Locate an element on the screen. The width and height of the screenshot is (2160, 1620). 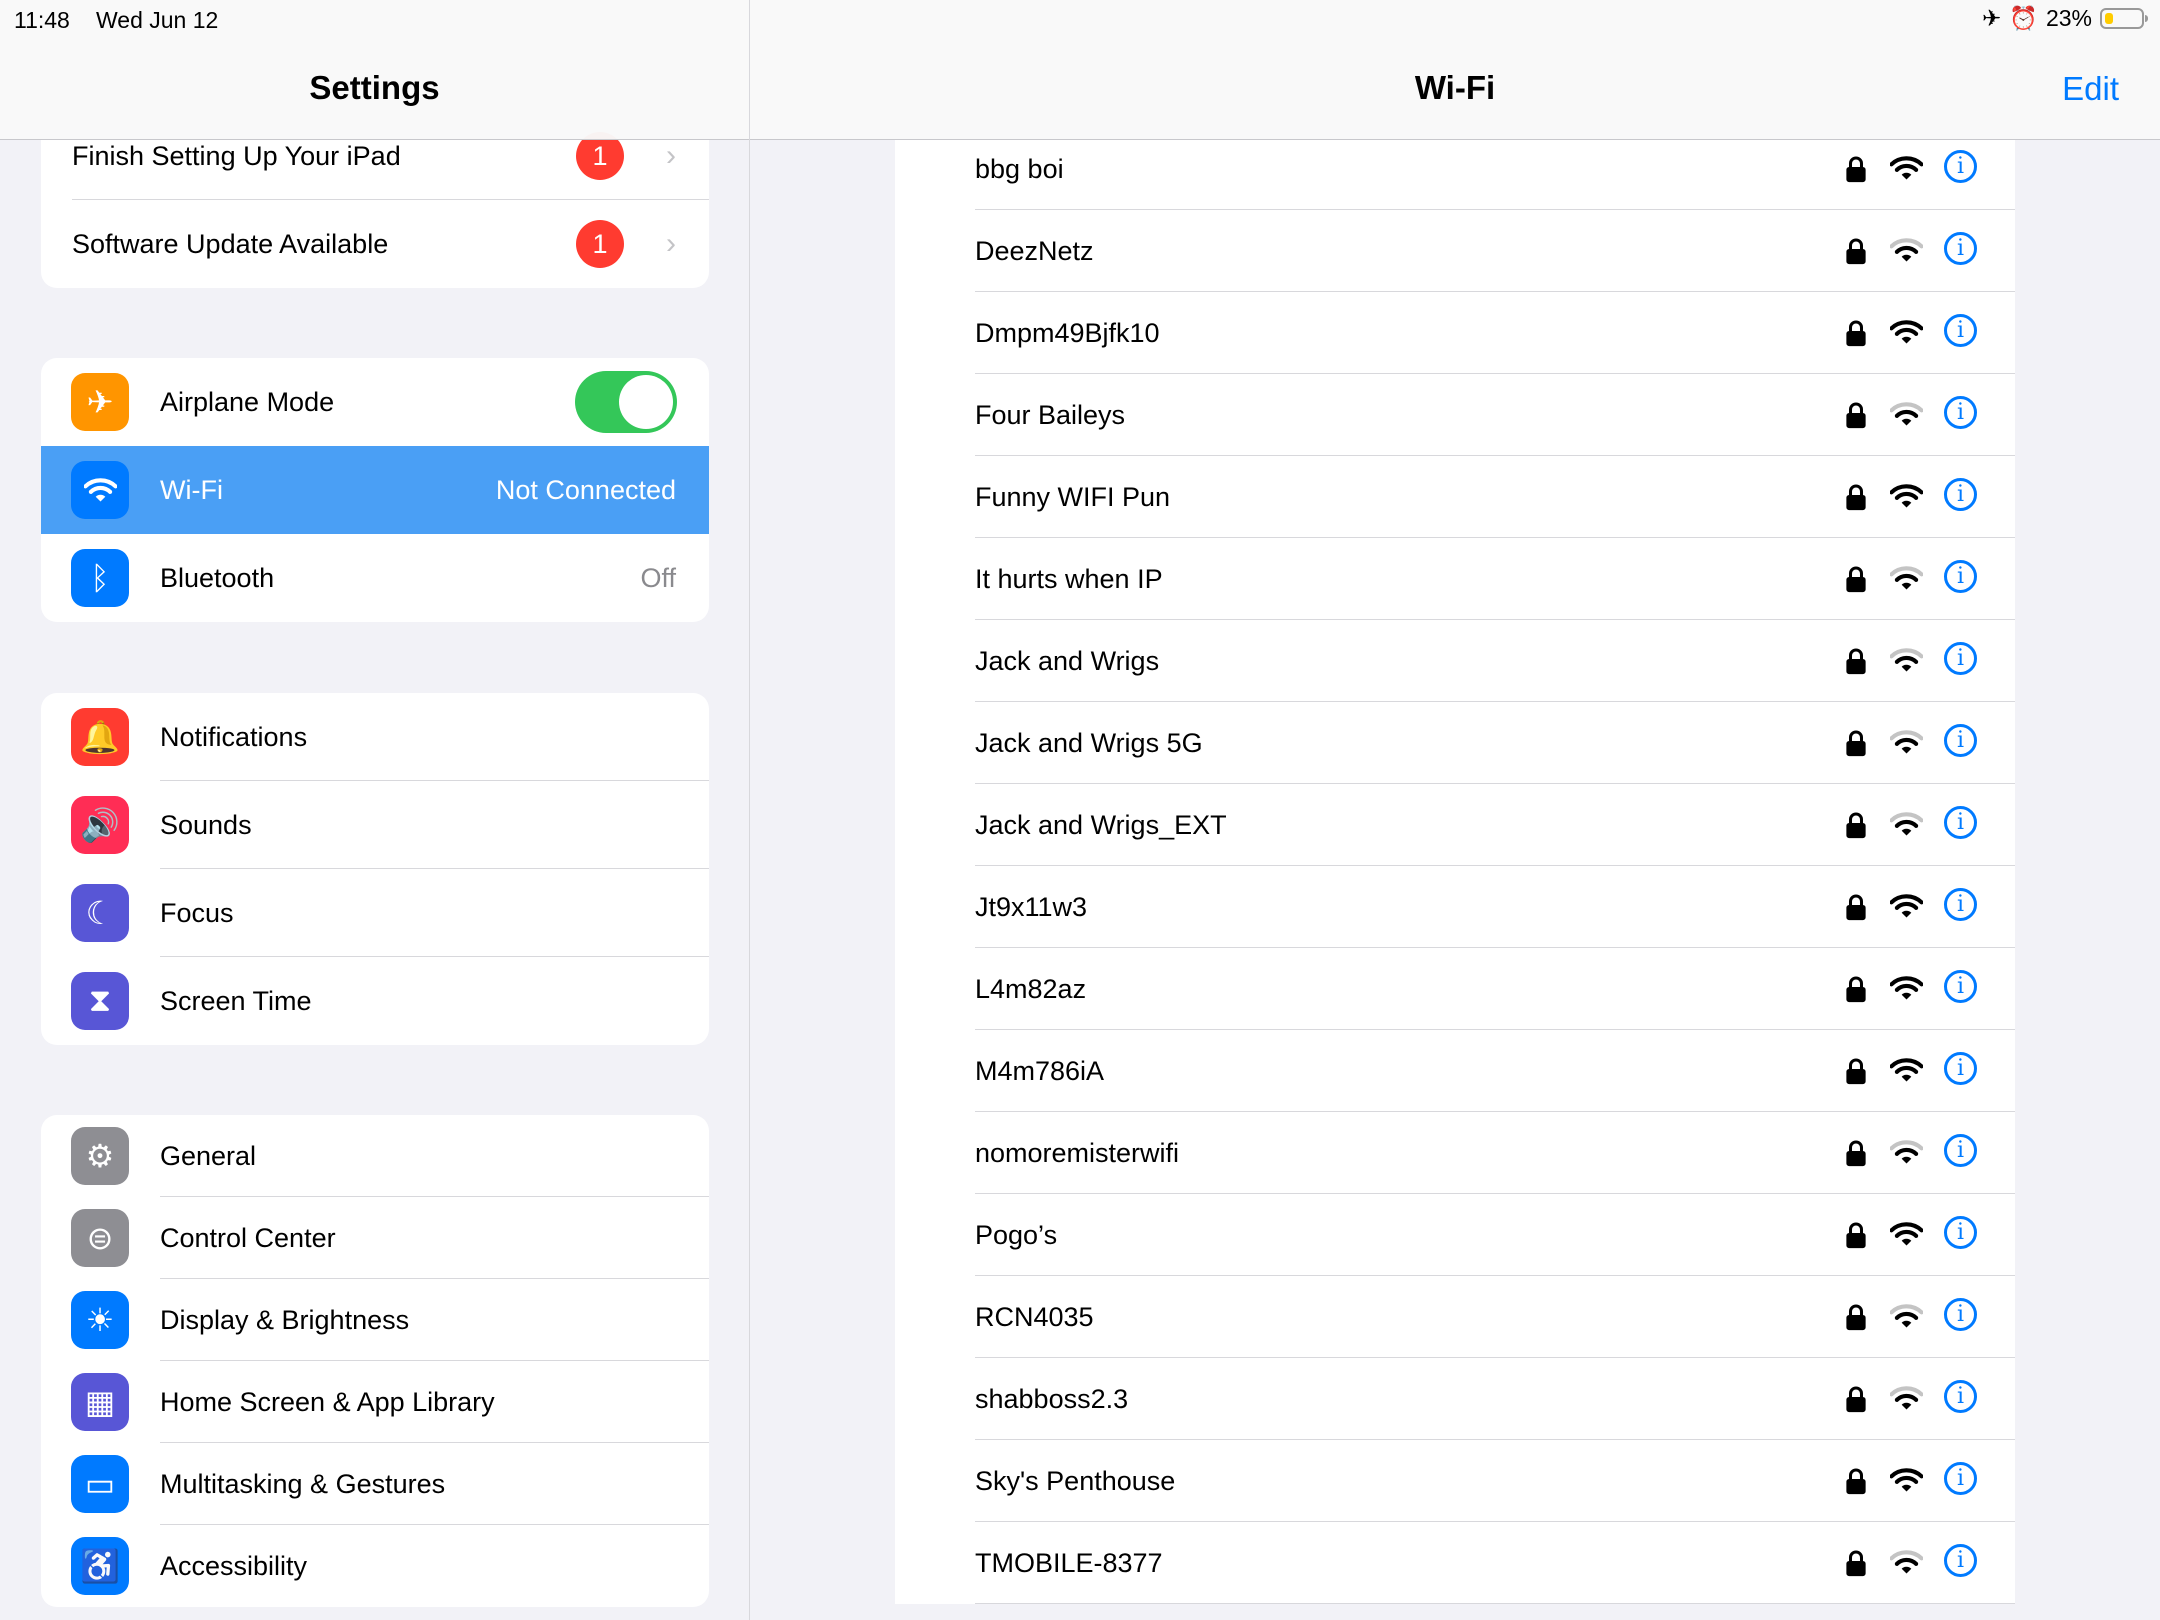
network-row: nomoremisterwifi i is located at coordinates (1455, 1153).